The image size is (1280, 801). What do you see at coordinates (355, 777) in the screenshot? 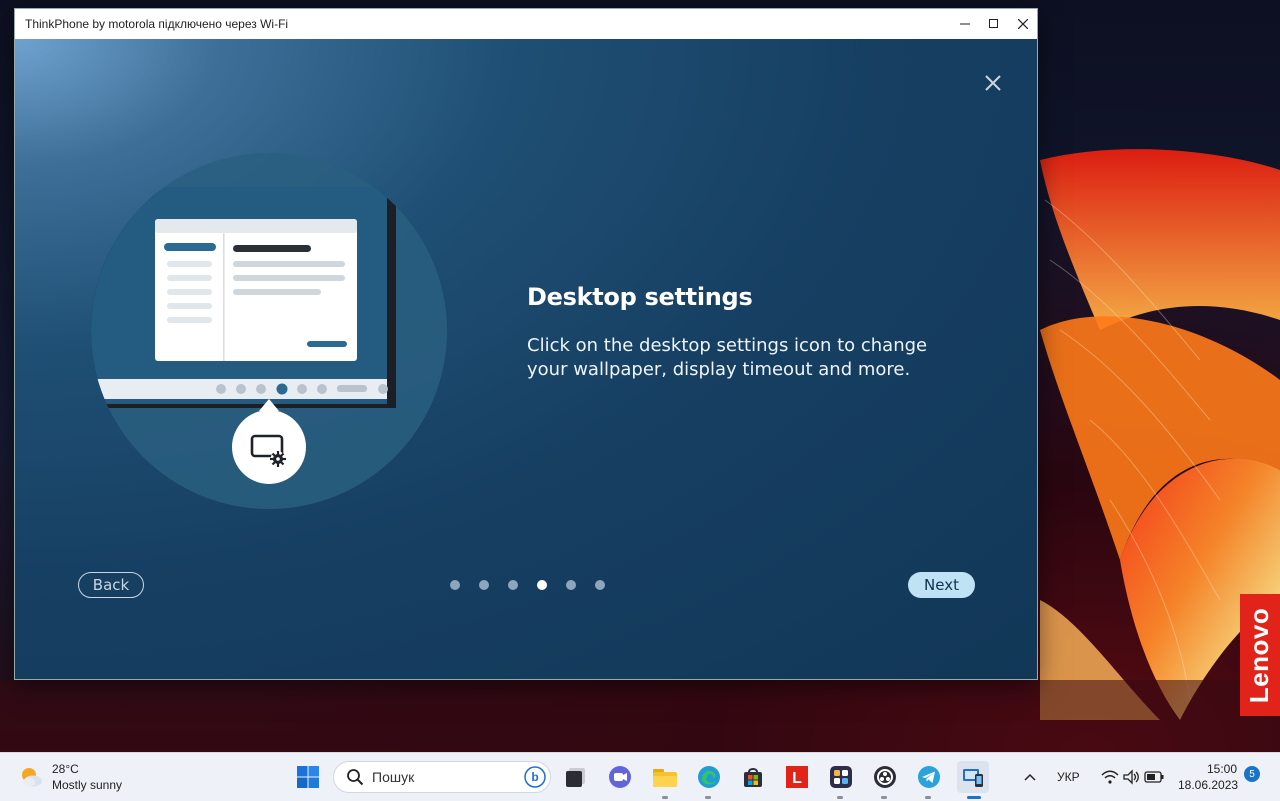
I see `search-icon` at bounding box center [355, 777].